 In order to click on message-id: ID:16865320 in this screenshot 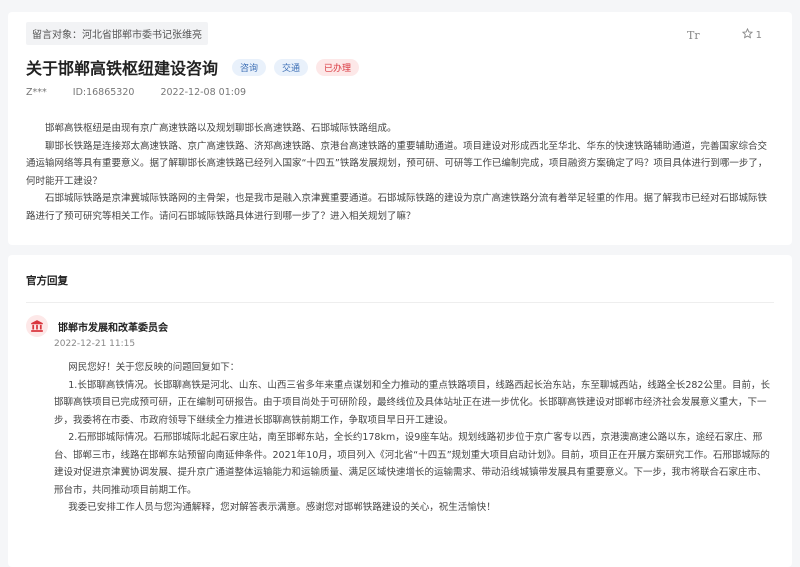, I will do `click(103, 92)`.